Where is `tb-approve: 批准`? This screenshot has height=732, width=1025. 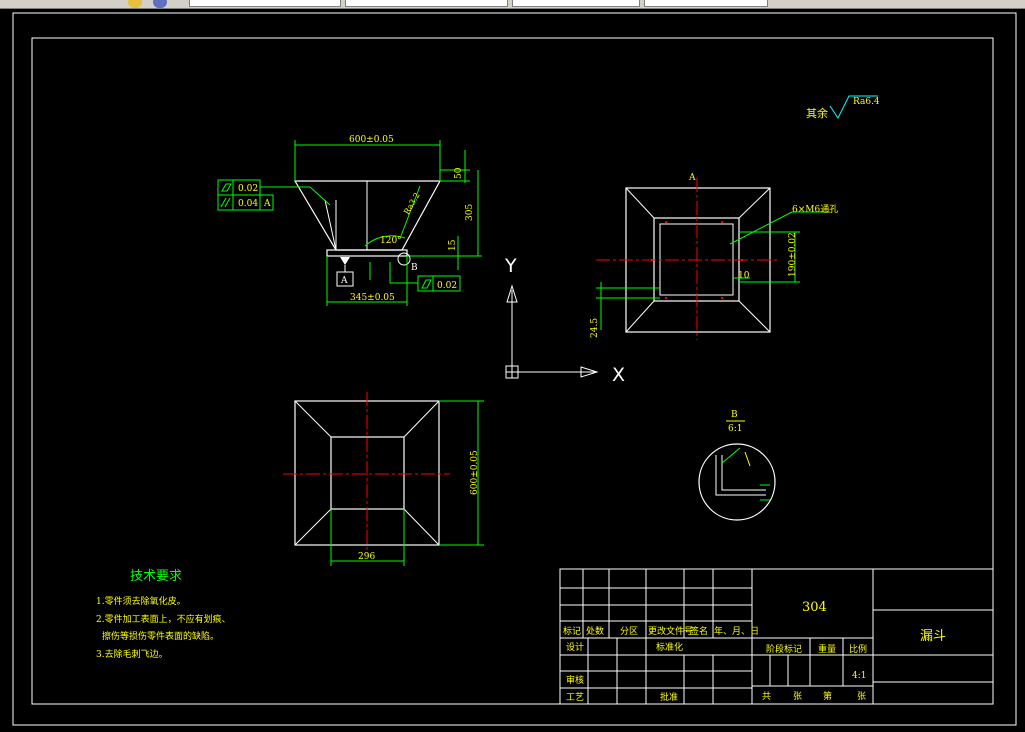
tb-approve: 批准 is located at coordinates (669, 697).